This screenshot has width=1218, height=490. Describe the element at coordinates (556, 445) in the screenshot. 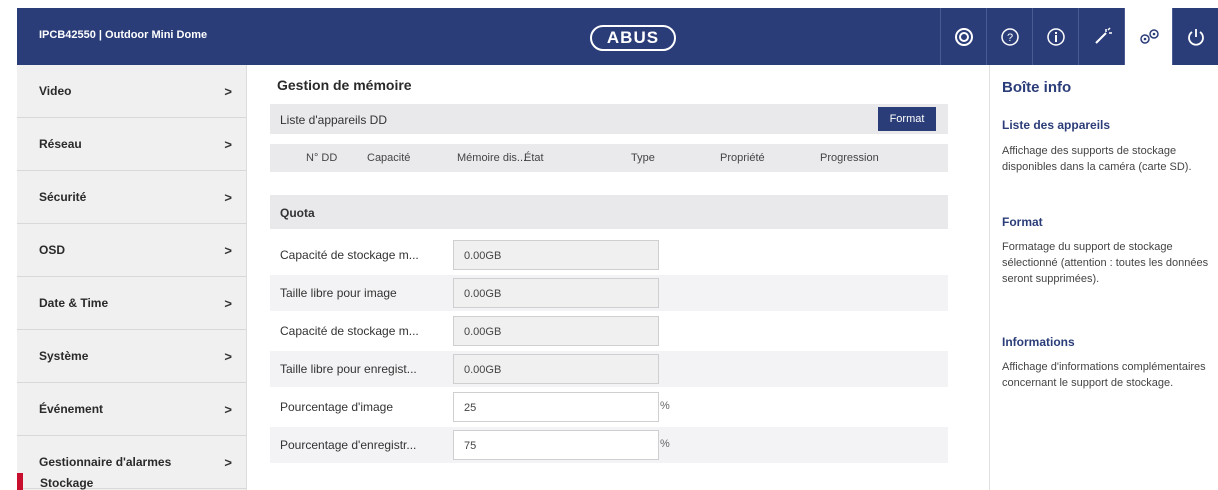

I see `record-percentage-input: 75` at that location.